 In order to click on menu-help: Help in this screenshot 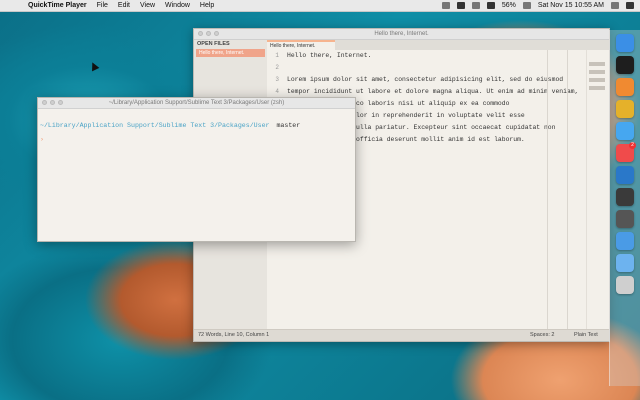, I will do `click(207, 5)`.